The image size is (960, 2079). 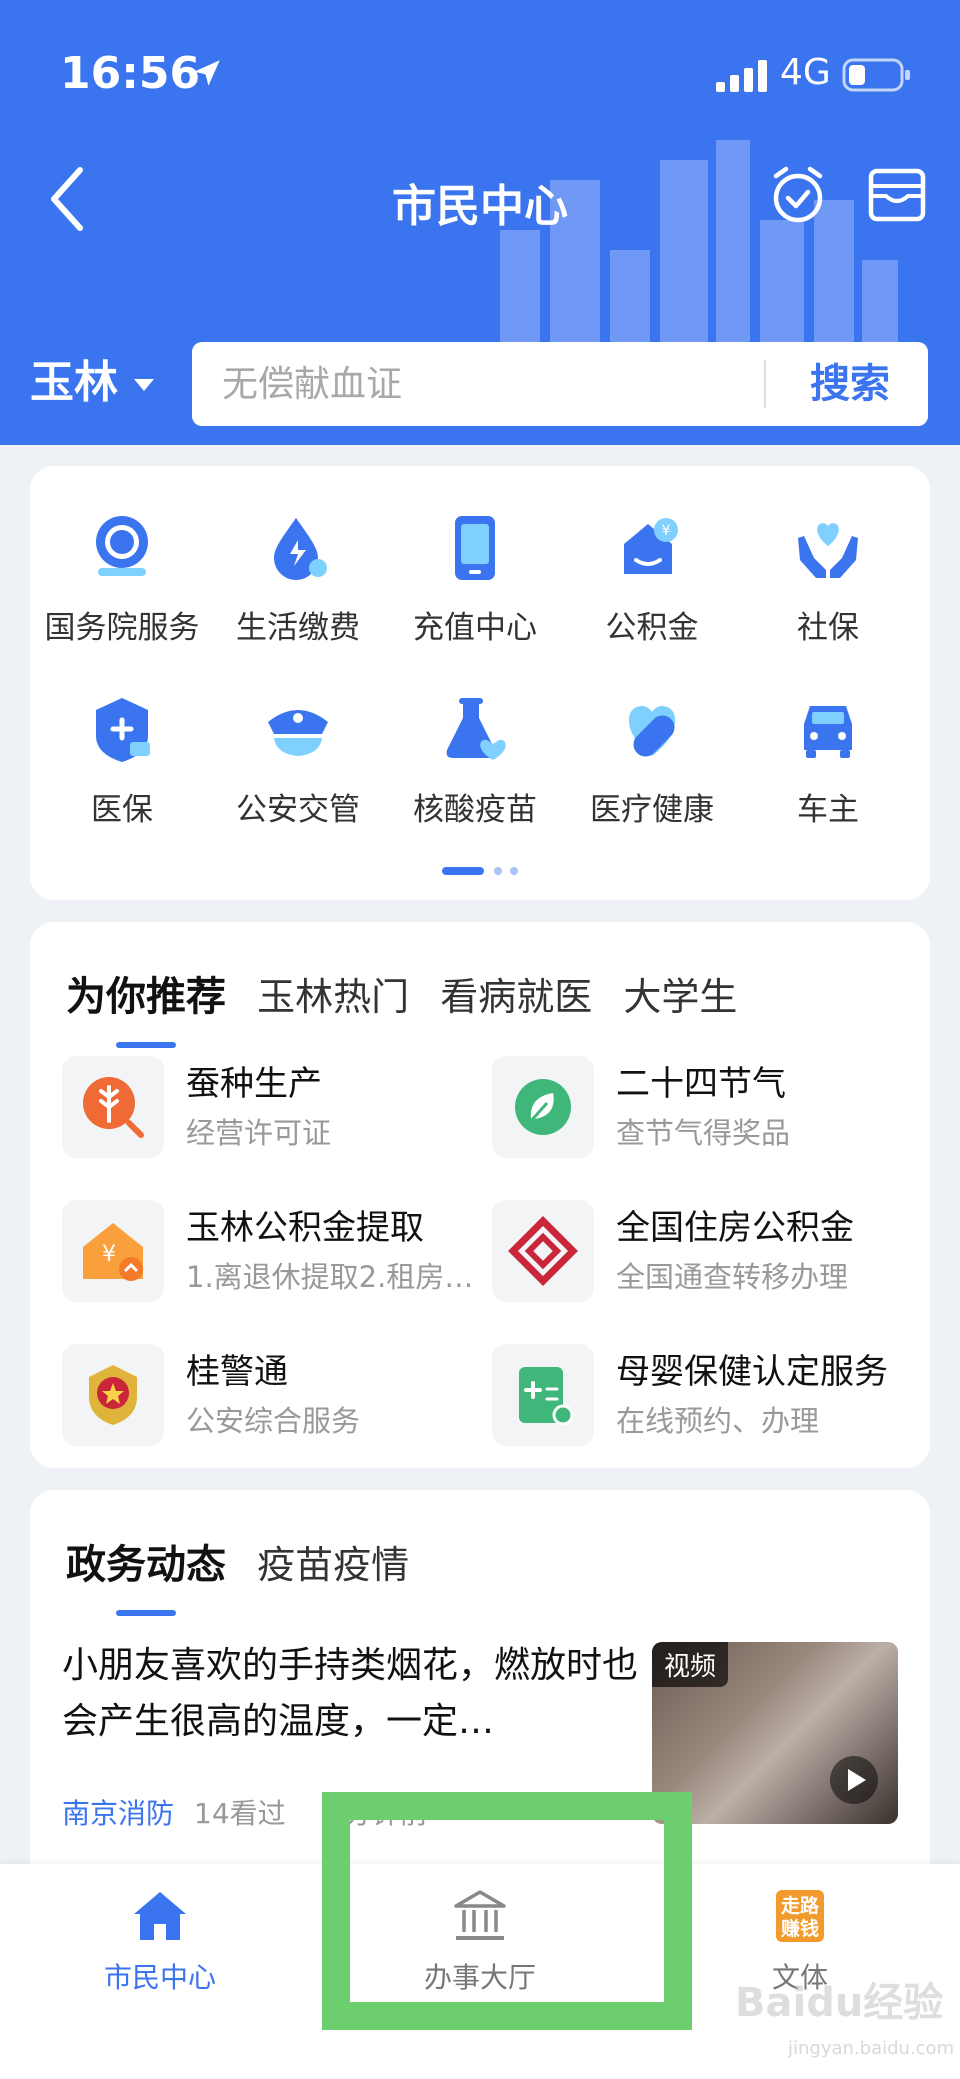 What do you see at coordinates (652, 761) in the screenshot?
I see `grid-item-health: 医疗健康` at bounding box center [652, 761].